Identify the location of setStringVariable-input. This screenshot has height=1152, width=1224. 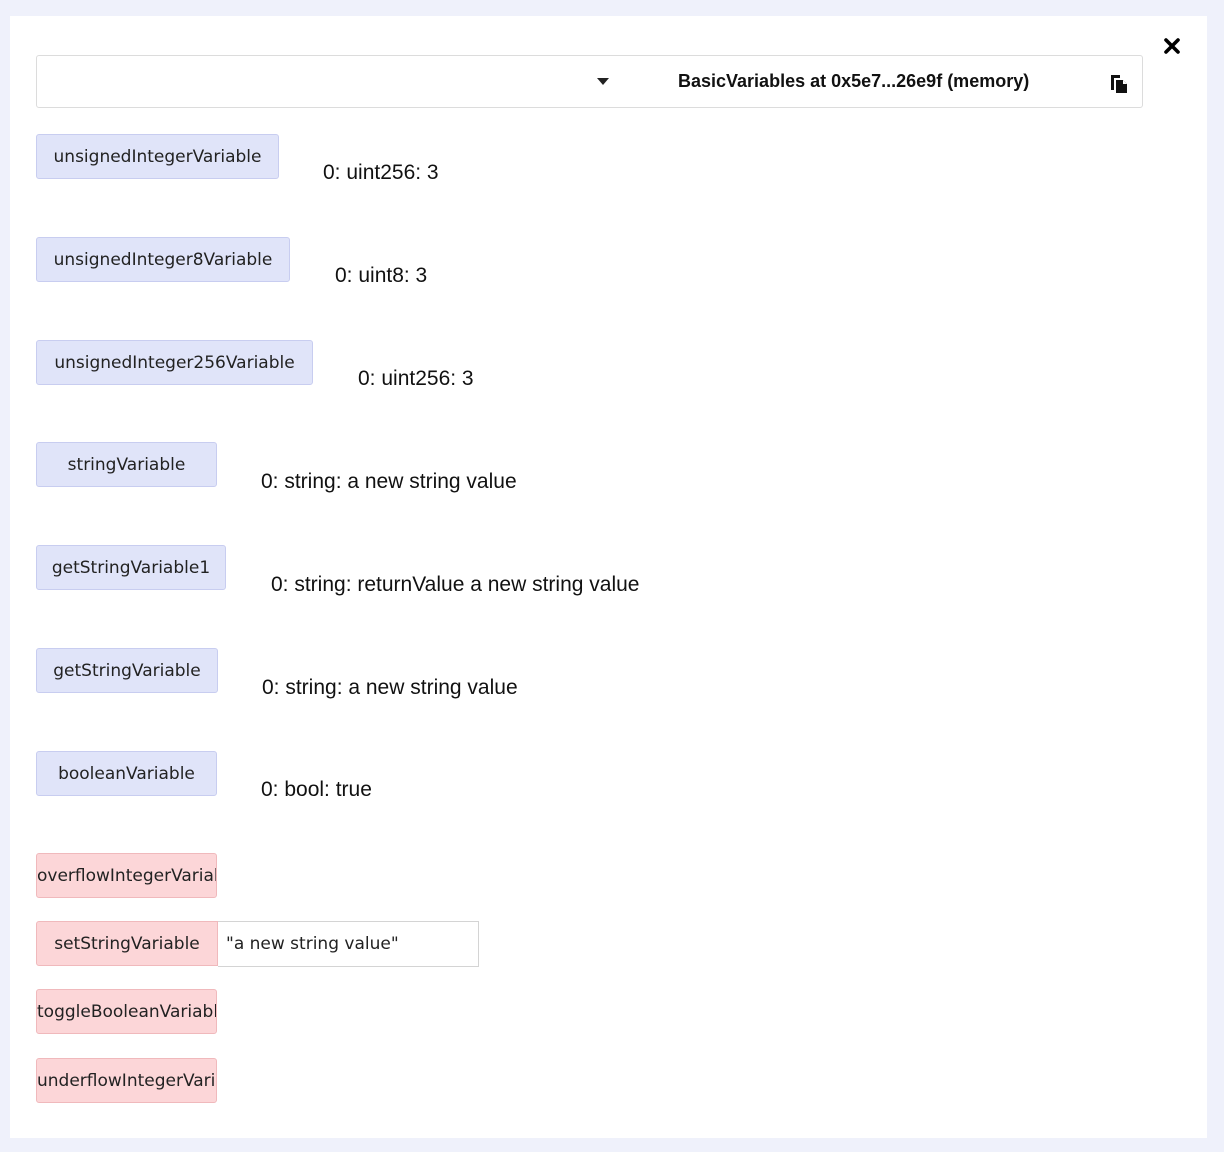
(348, 944).